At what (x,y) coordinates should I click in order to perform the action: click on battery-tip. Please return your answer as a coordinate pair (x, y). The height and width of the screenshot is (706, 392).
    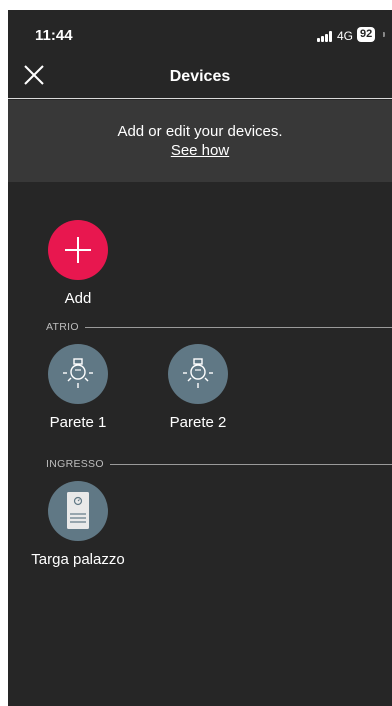
    Looking at the image, I should click on (384, 34).